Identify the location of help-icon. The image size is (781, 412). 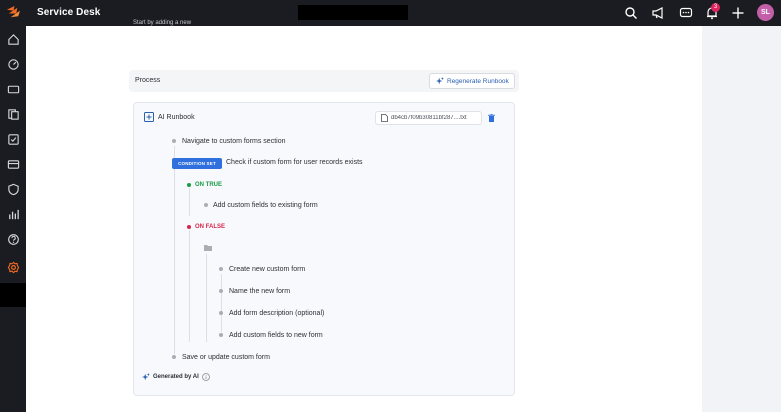
(13, 239).